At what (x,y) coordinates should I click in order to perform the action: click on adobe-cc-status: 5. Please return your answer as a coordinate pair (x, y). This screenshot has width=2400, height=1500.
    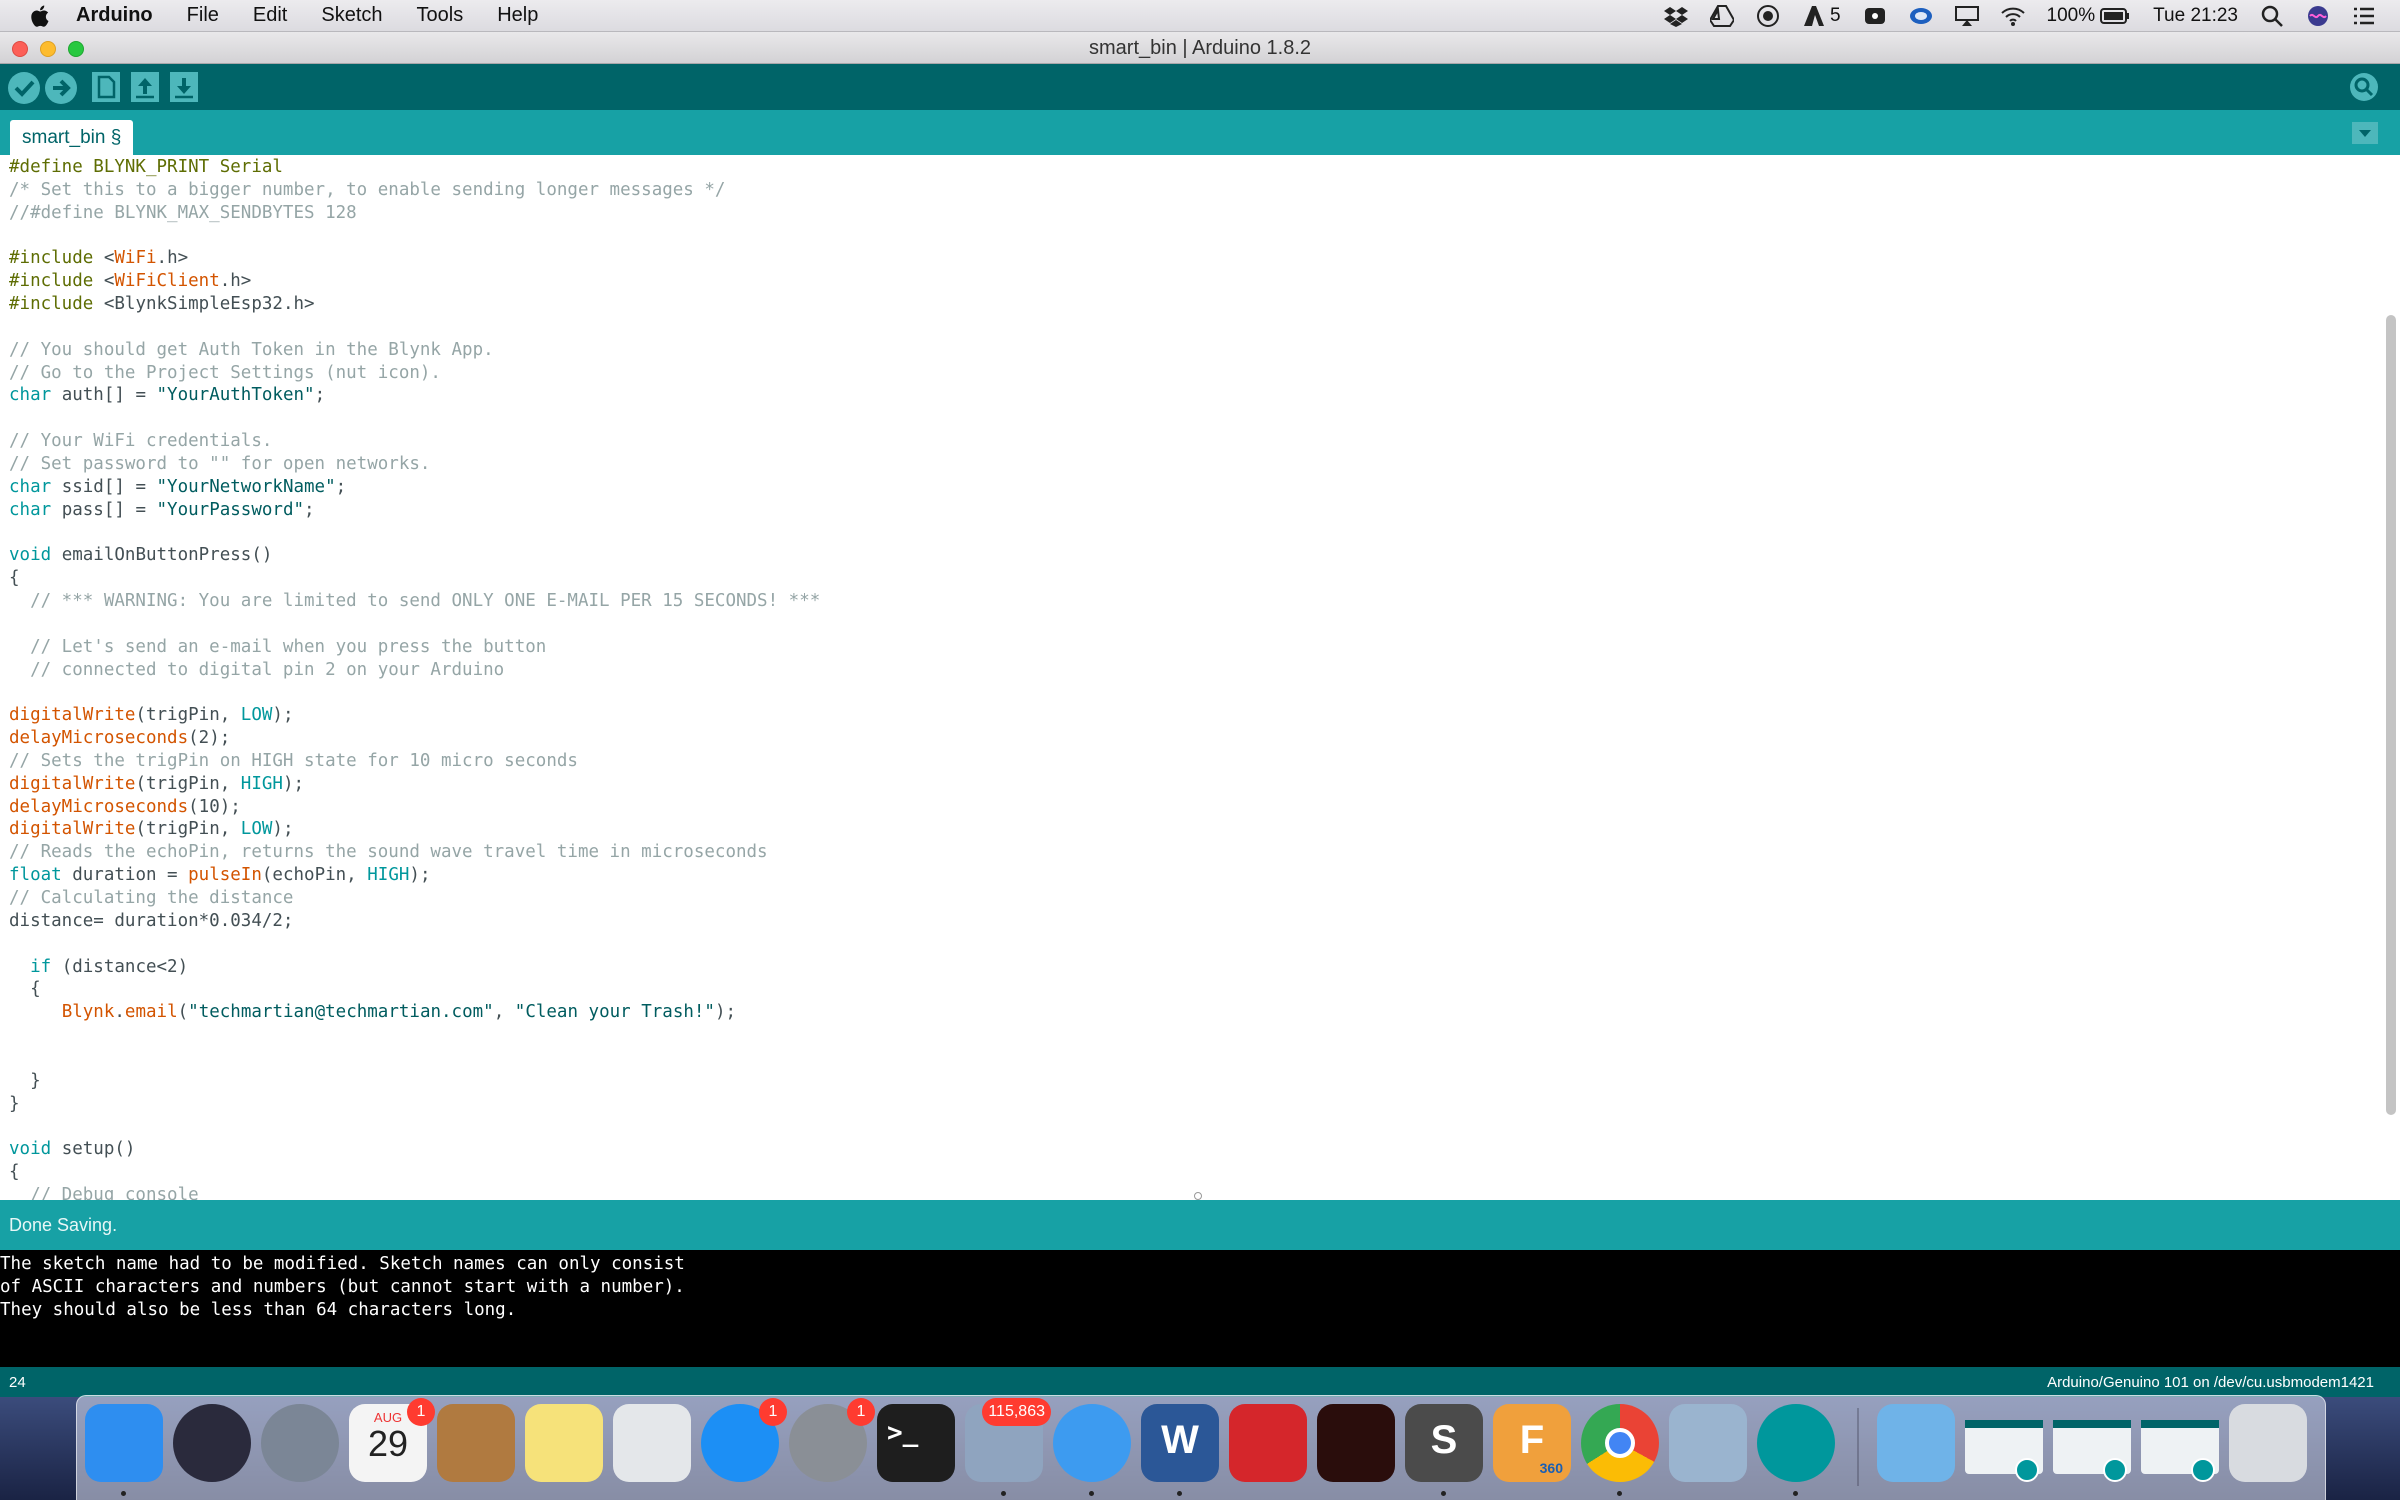
    Looking at the image, I should click on (1821, 16).